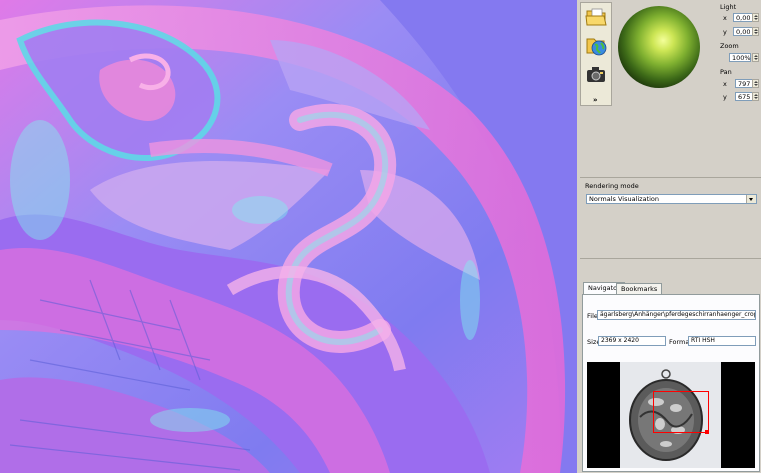  What do you see at coordinates (740, 57) in the screenshot?
I see `zoom-field: 100%` at bounding box center [740, 57].